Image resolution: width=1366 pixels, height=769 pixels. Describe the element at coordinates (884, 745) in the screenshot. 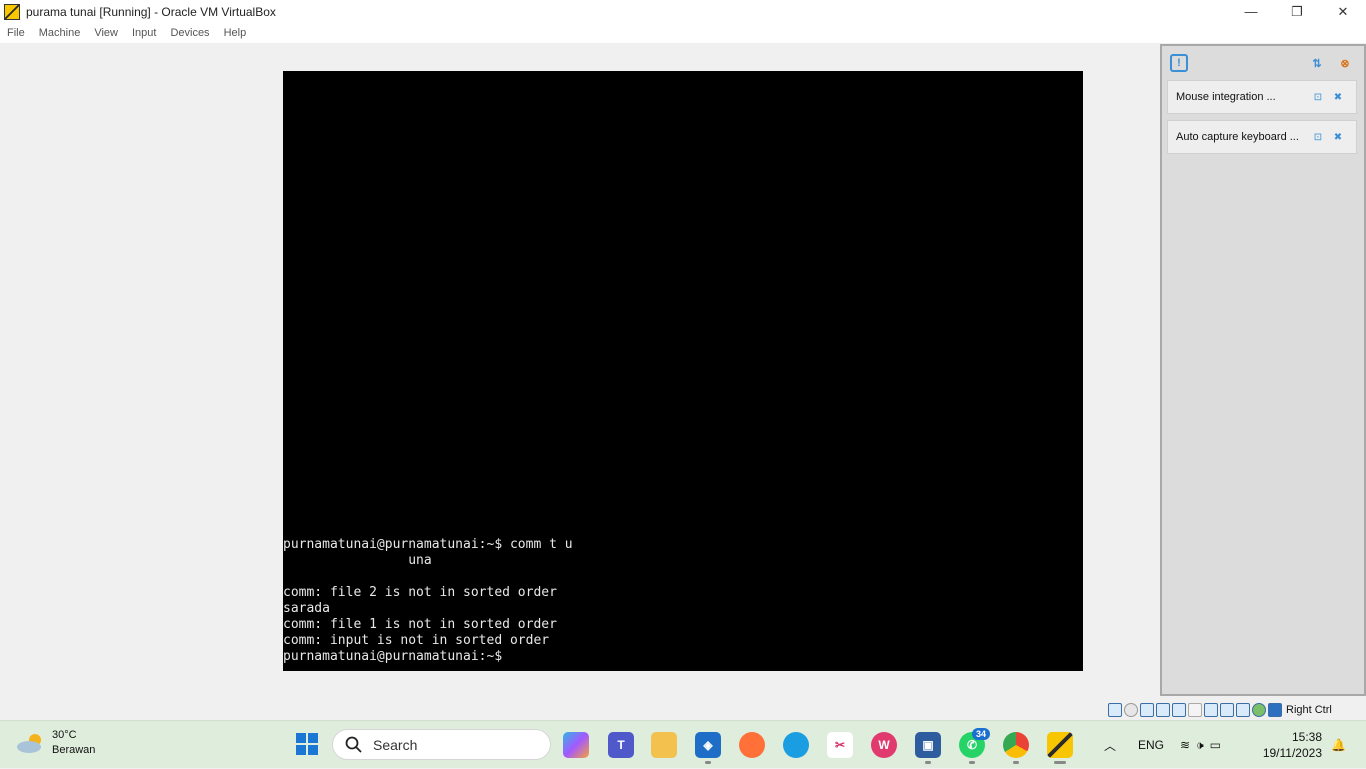

I see `wps-office-icon: W` at that location.